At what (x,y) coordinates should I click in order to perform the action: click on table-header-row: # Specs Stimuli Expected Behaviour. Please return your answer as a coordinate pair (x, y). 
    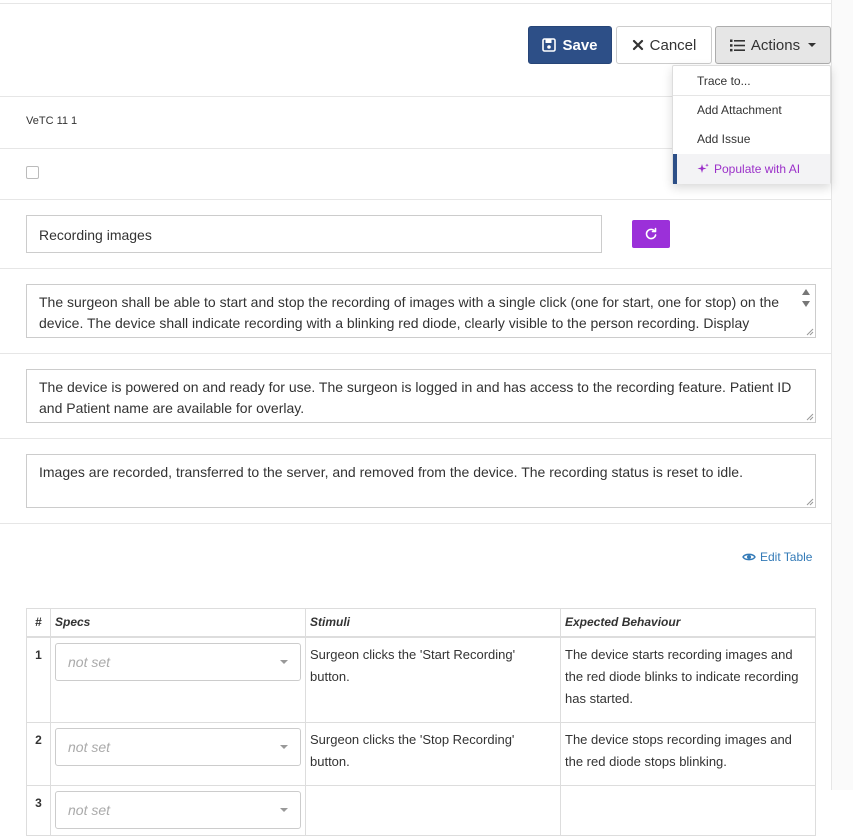
    Looking at the image, I should click on (421, 623).